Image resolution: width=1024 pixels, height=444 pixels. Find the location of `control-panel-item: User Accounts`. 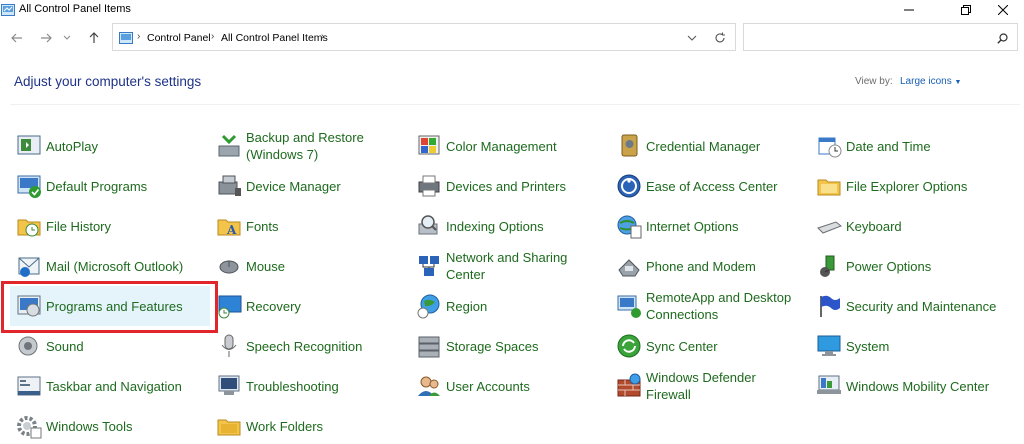

control-panel-item: User Accounts is located at coordinates (510, 386).